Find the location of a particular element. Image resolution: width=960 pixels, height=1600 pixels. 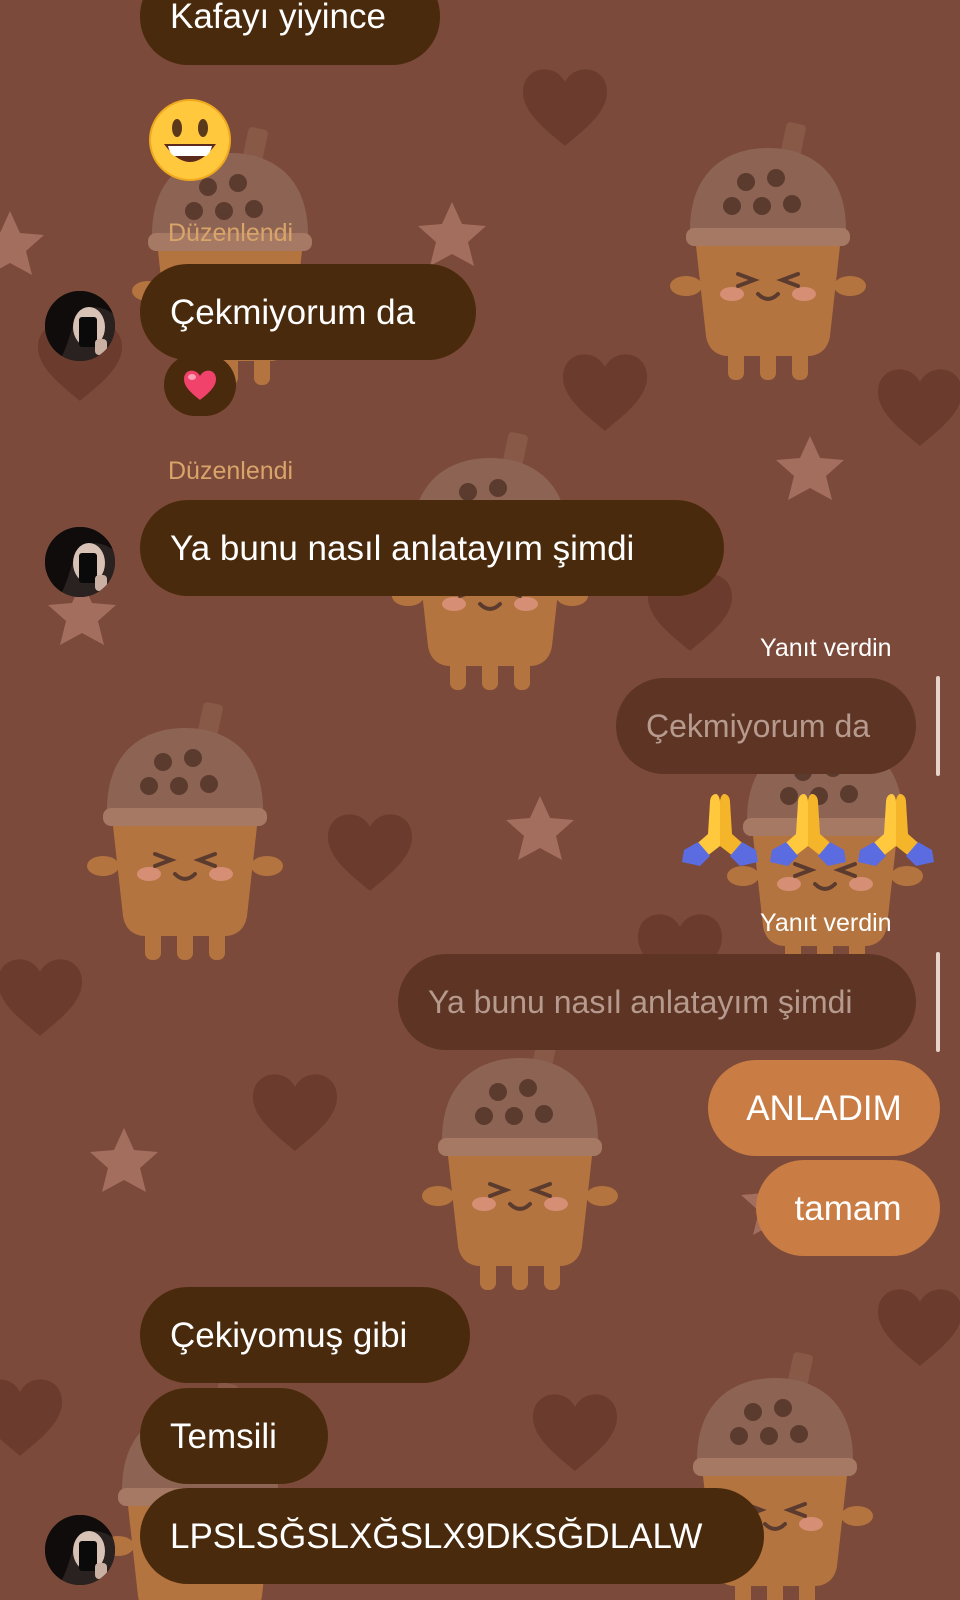

message-bubble-incoming: Çekmiyorum da is located at coordinates (308, 312).